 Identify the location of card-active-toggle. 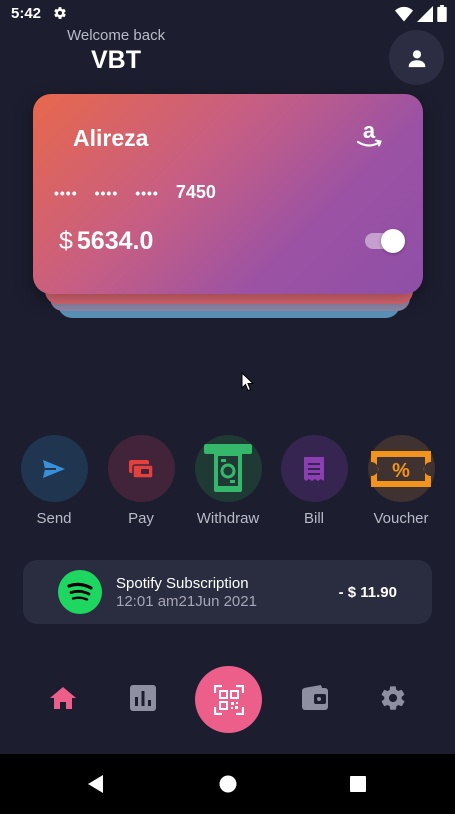
(385, 241).